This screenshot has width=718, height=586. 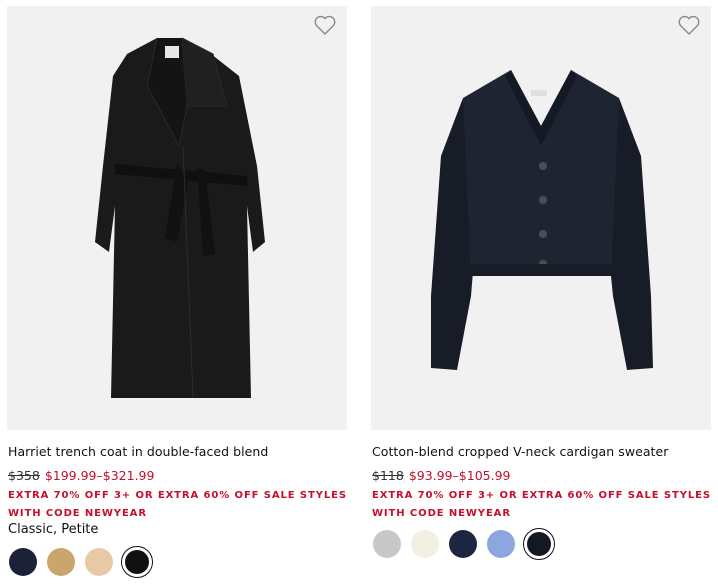 I want to click on sale-price: $199.99–$321.99, so click(x=99, y=475).